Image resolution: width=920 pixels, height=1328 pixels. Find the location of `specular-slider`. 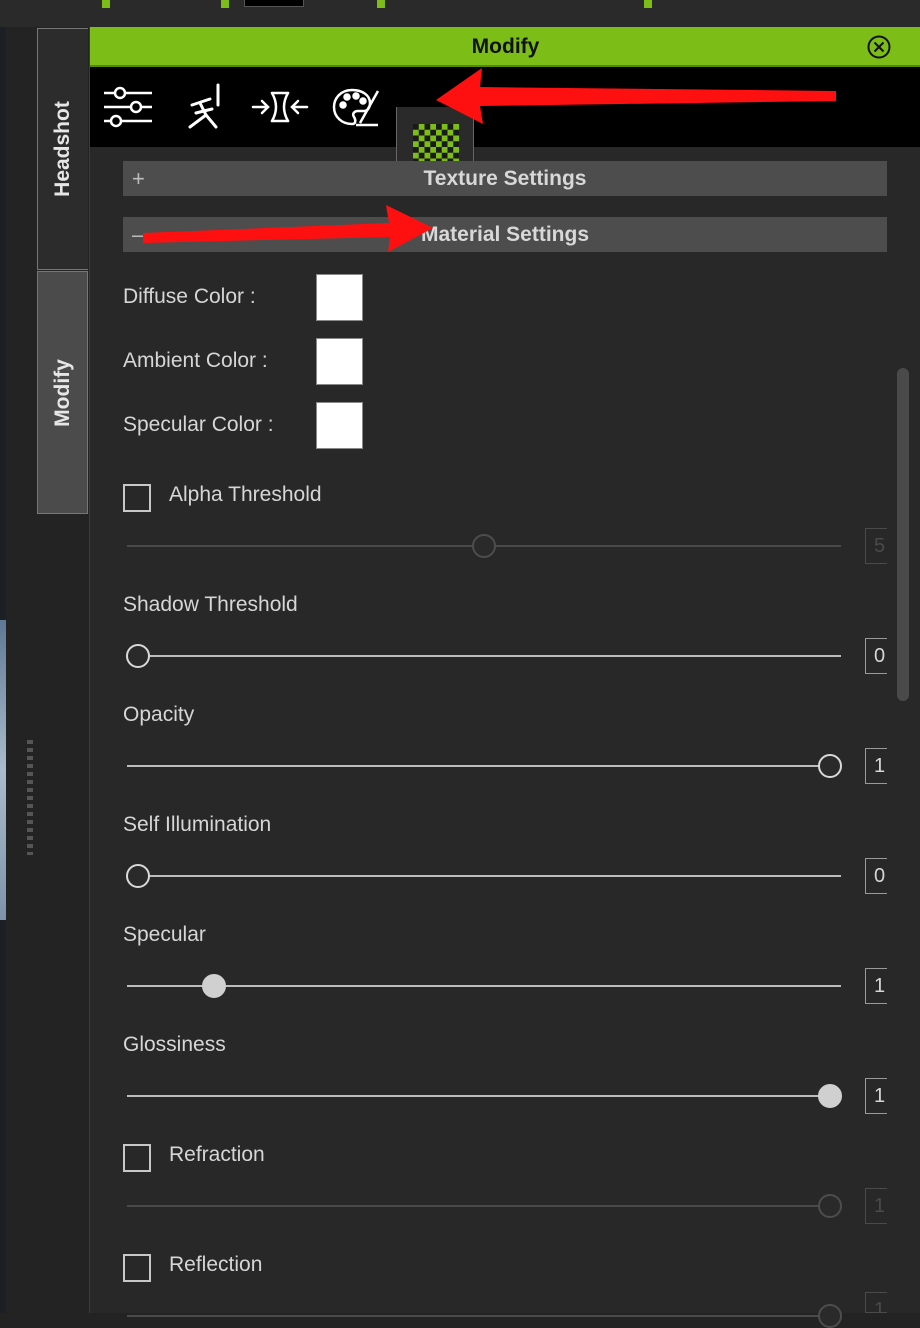

specular-slider is located at coordinates (484, 986).